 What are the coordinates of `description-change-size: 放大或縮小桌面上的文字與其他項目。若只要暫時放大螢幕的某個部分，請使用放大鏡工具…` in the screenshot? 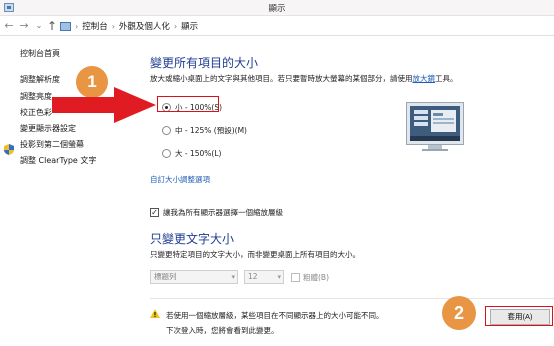 It's located at (304, 78).